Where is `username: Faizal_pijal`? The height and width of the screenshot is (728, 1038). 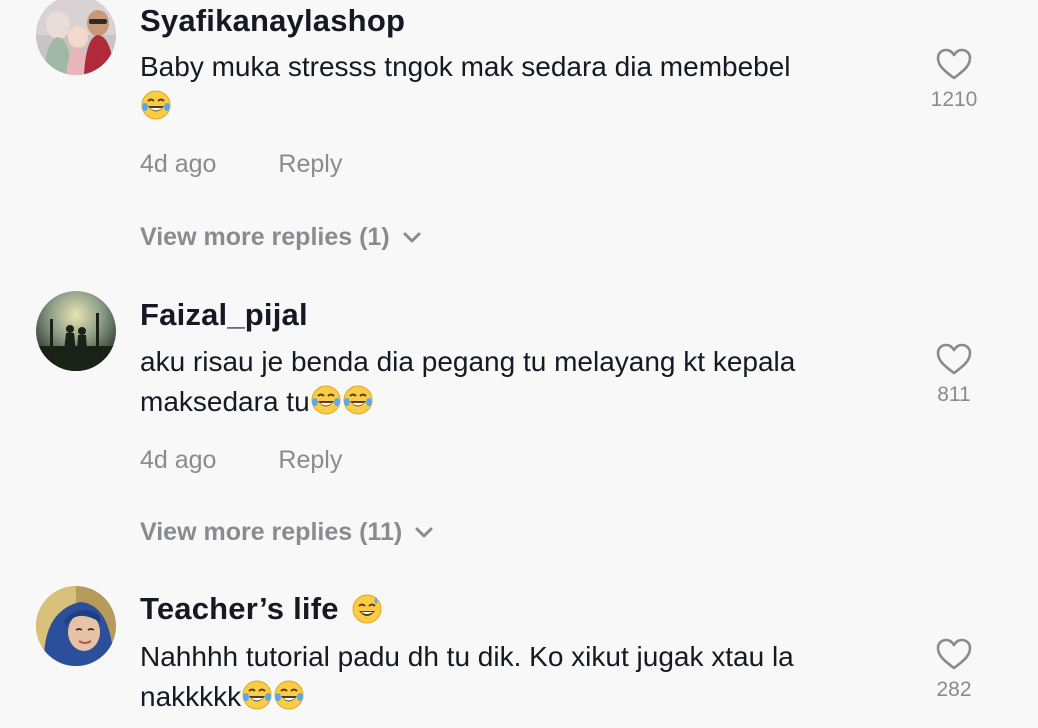 username: Faizal_pijal is located at coordinates (224, 315).